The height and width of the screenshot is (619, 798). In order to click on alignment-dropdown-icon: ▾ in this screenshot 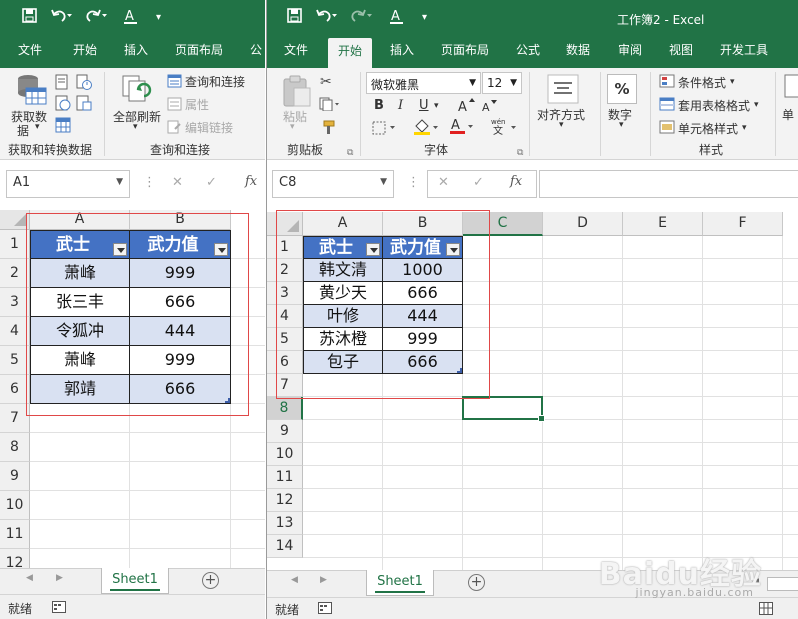, I will do `click(561, 125)`.